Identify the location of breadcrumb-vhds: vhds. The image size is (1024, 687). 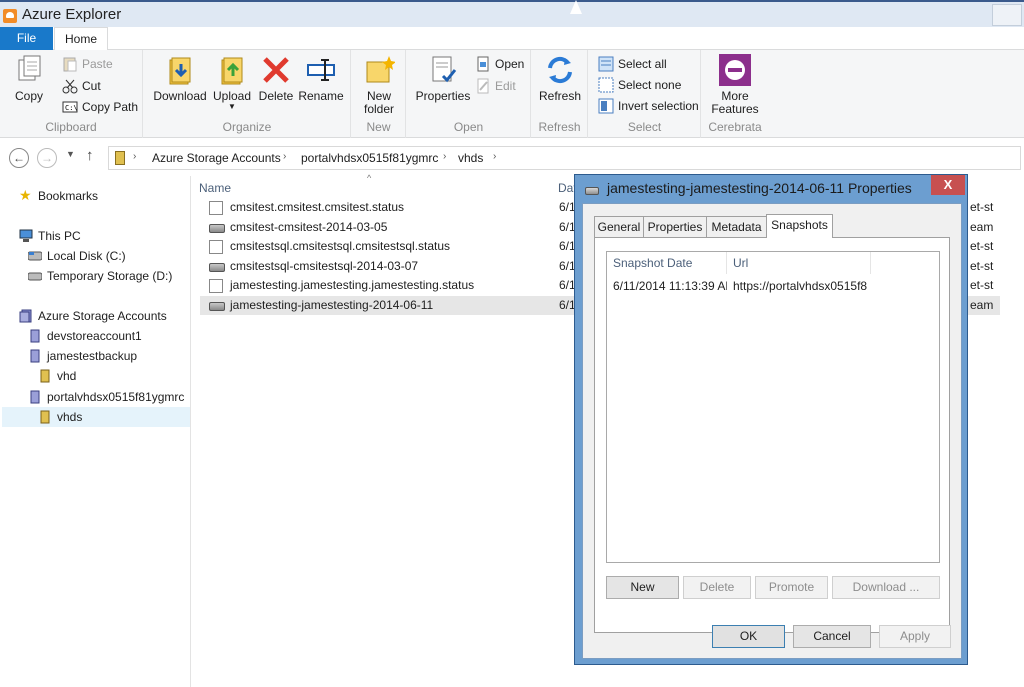
(470, 158).